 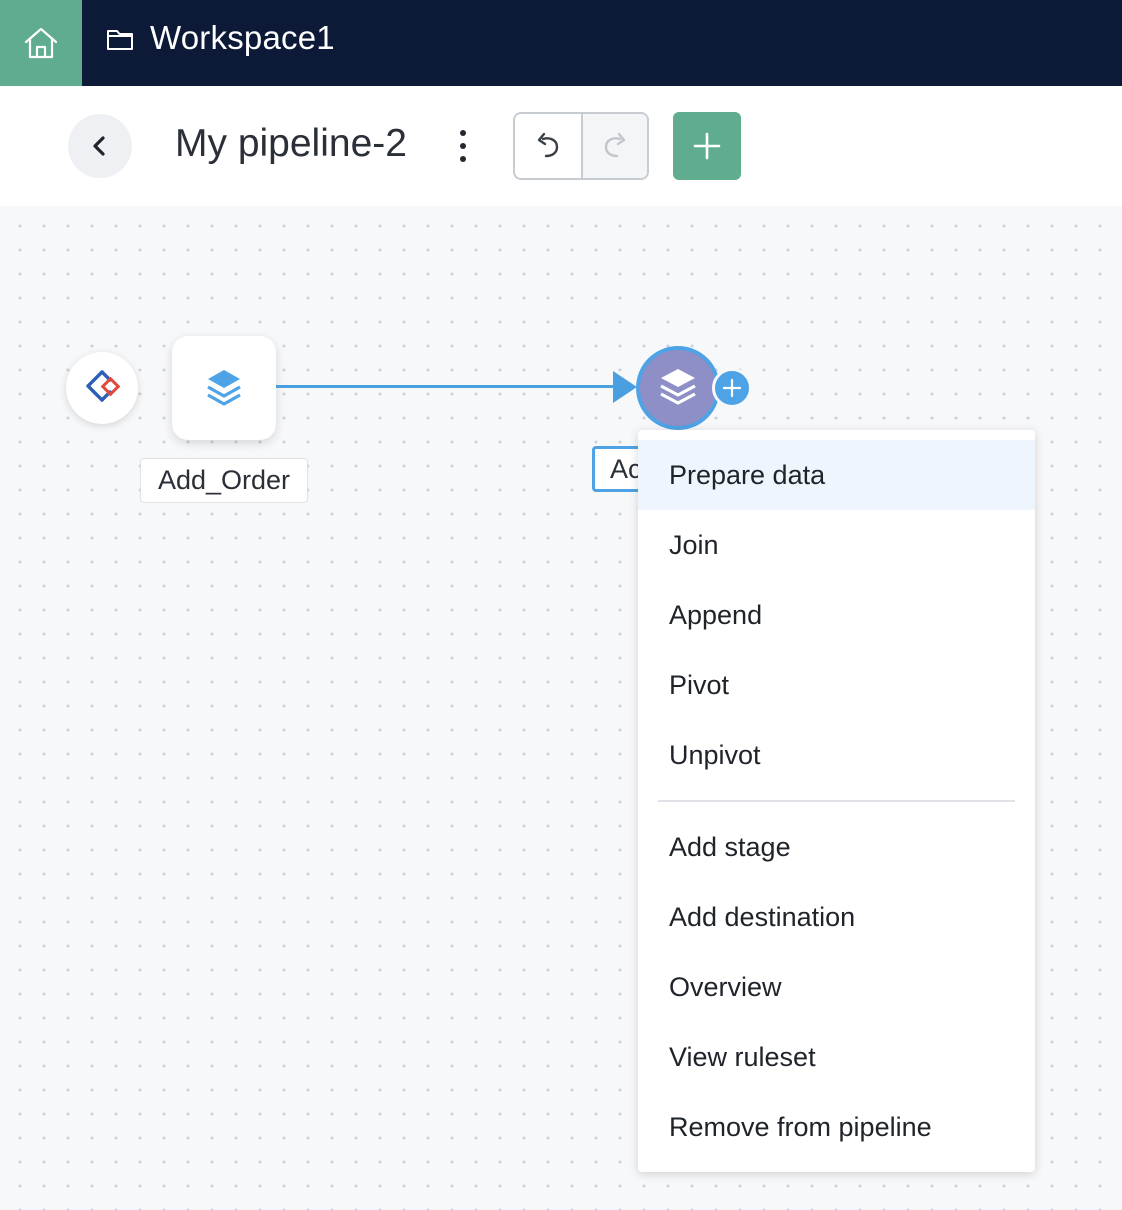 I want to click on pipeline-header: My pipeline-2, so click(x=561, y=146).